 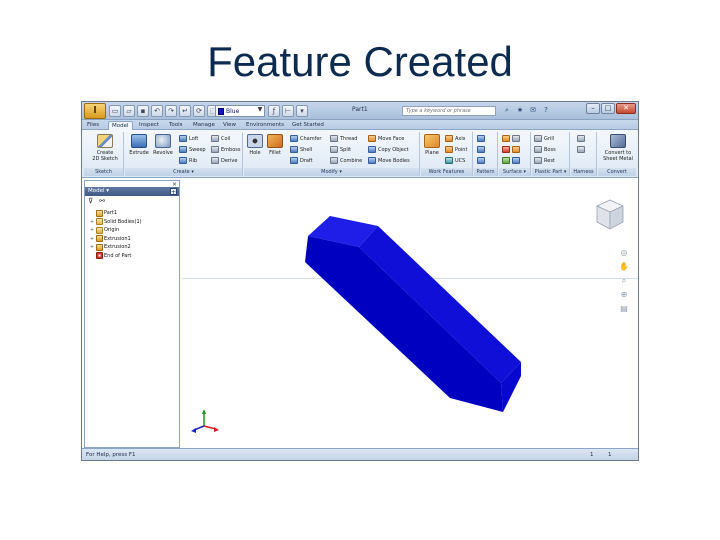 What do you see at coordinates (255, 145) in the screenshot?
I see `hole-button: Hole` at bounding box center [255, 145].